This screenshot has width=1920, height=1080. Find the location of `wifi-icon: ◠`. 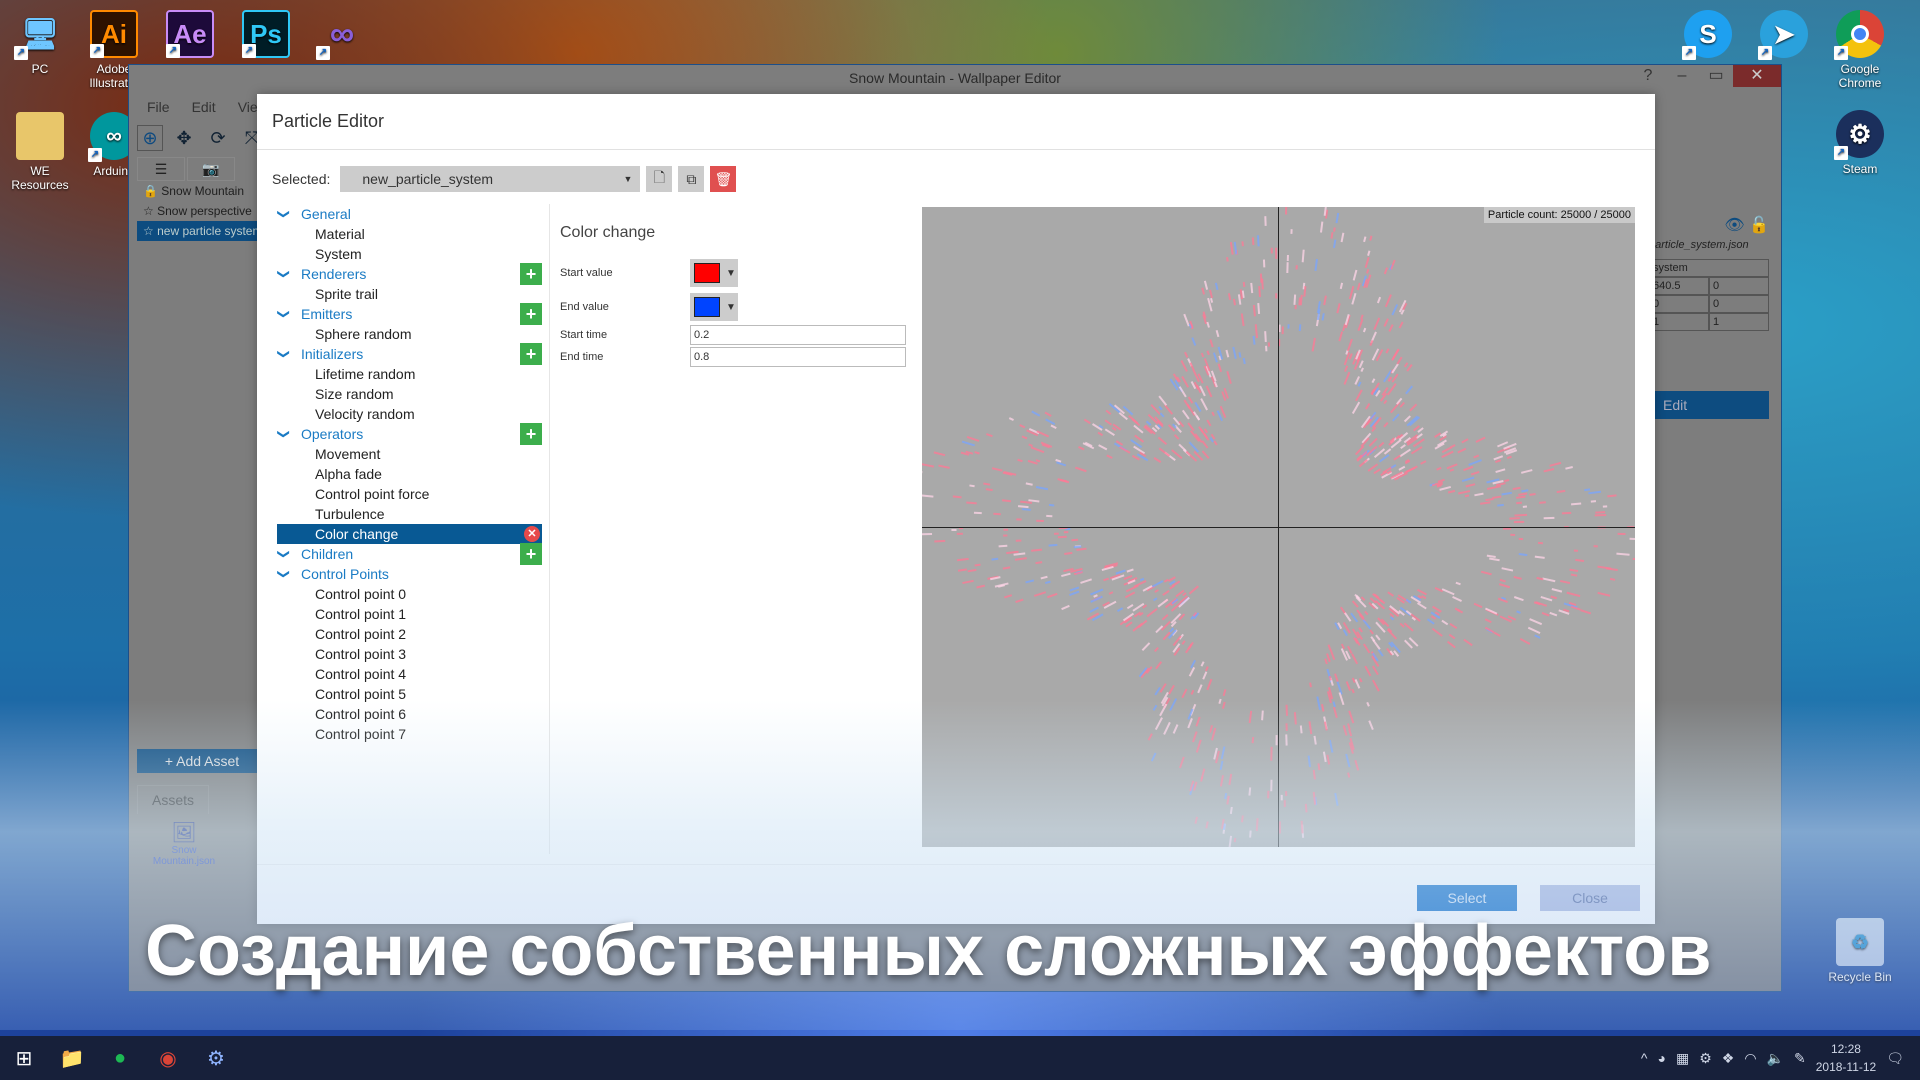

wifi-icon: ◠ is located at coordinates (1750, 1058).